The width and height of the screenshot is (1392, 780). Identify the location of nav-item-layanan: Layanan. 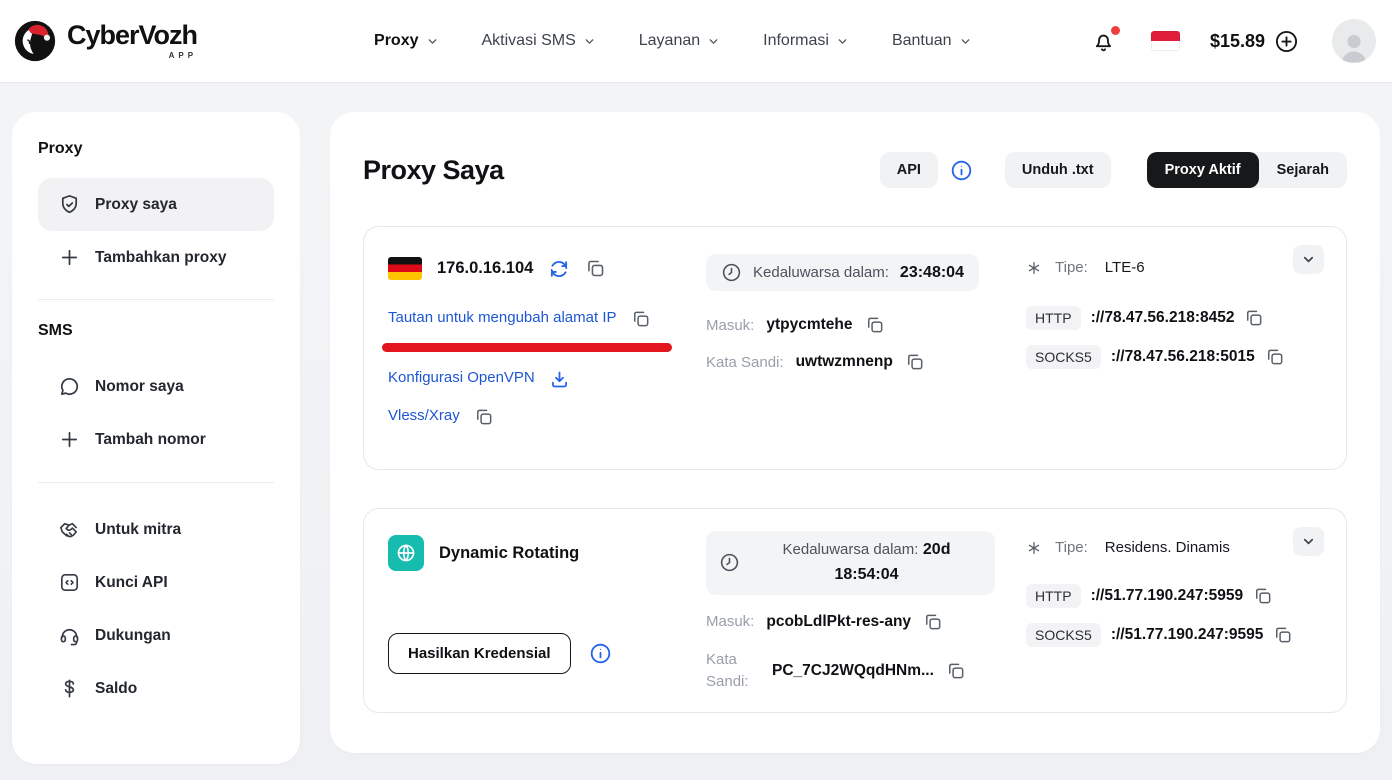
(679, 41).